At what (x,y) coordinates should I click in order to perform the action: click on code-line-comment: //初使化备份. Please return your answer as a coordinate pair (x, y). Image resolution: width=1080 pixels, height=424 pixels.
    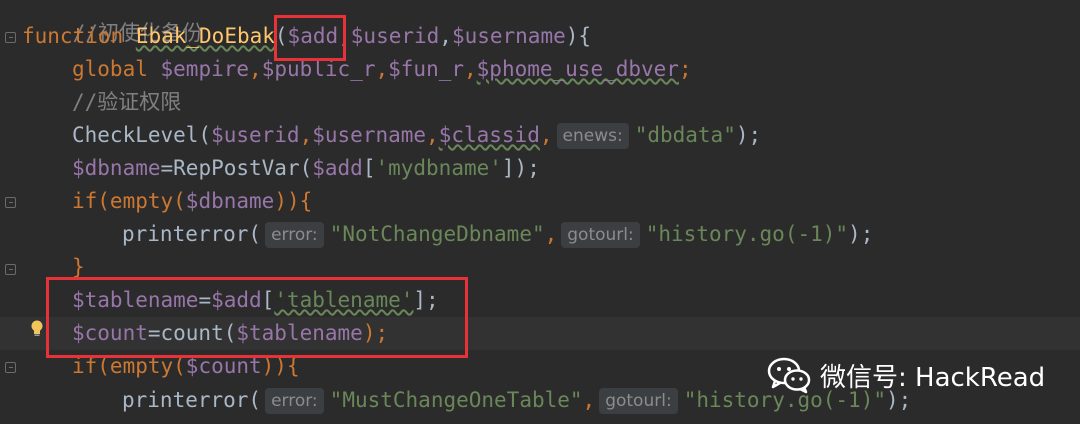
    Looking at the image, I should click on (540, 22).